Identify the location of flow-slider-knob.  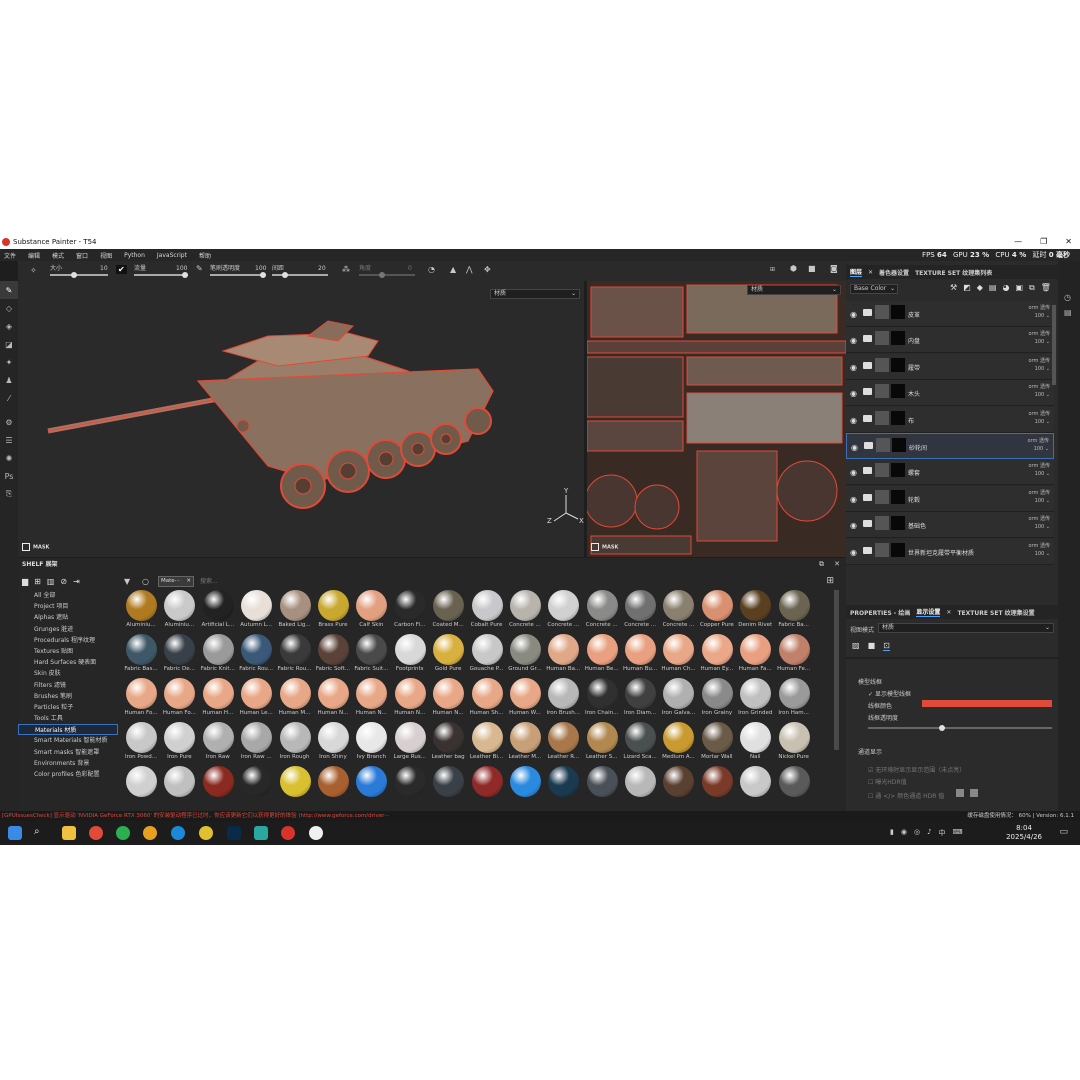
(185, 275).